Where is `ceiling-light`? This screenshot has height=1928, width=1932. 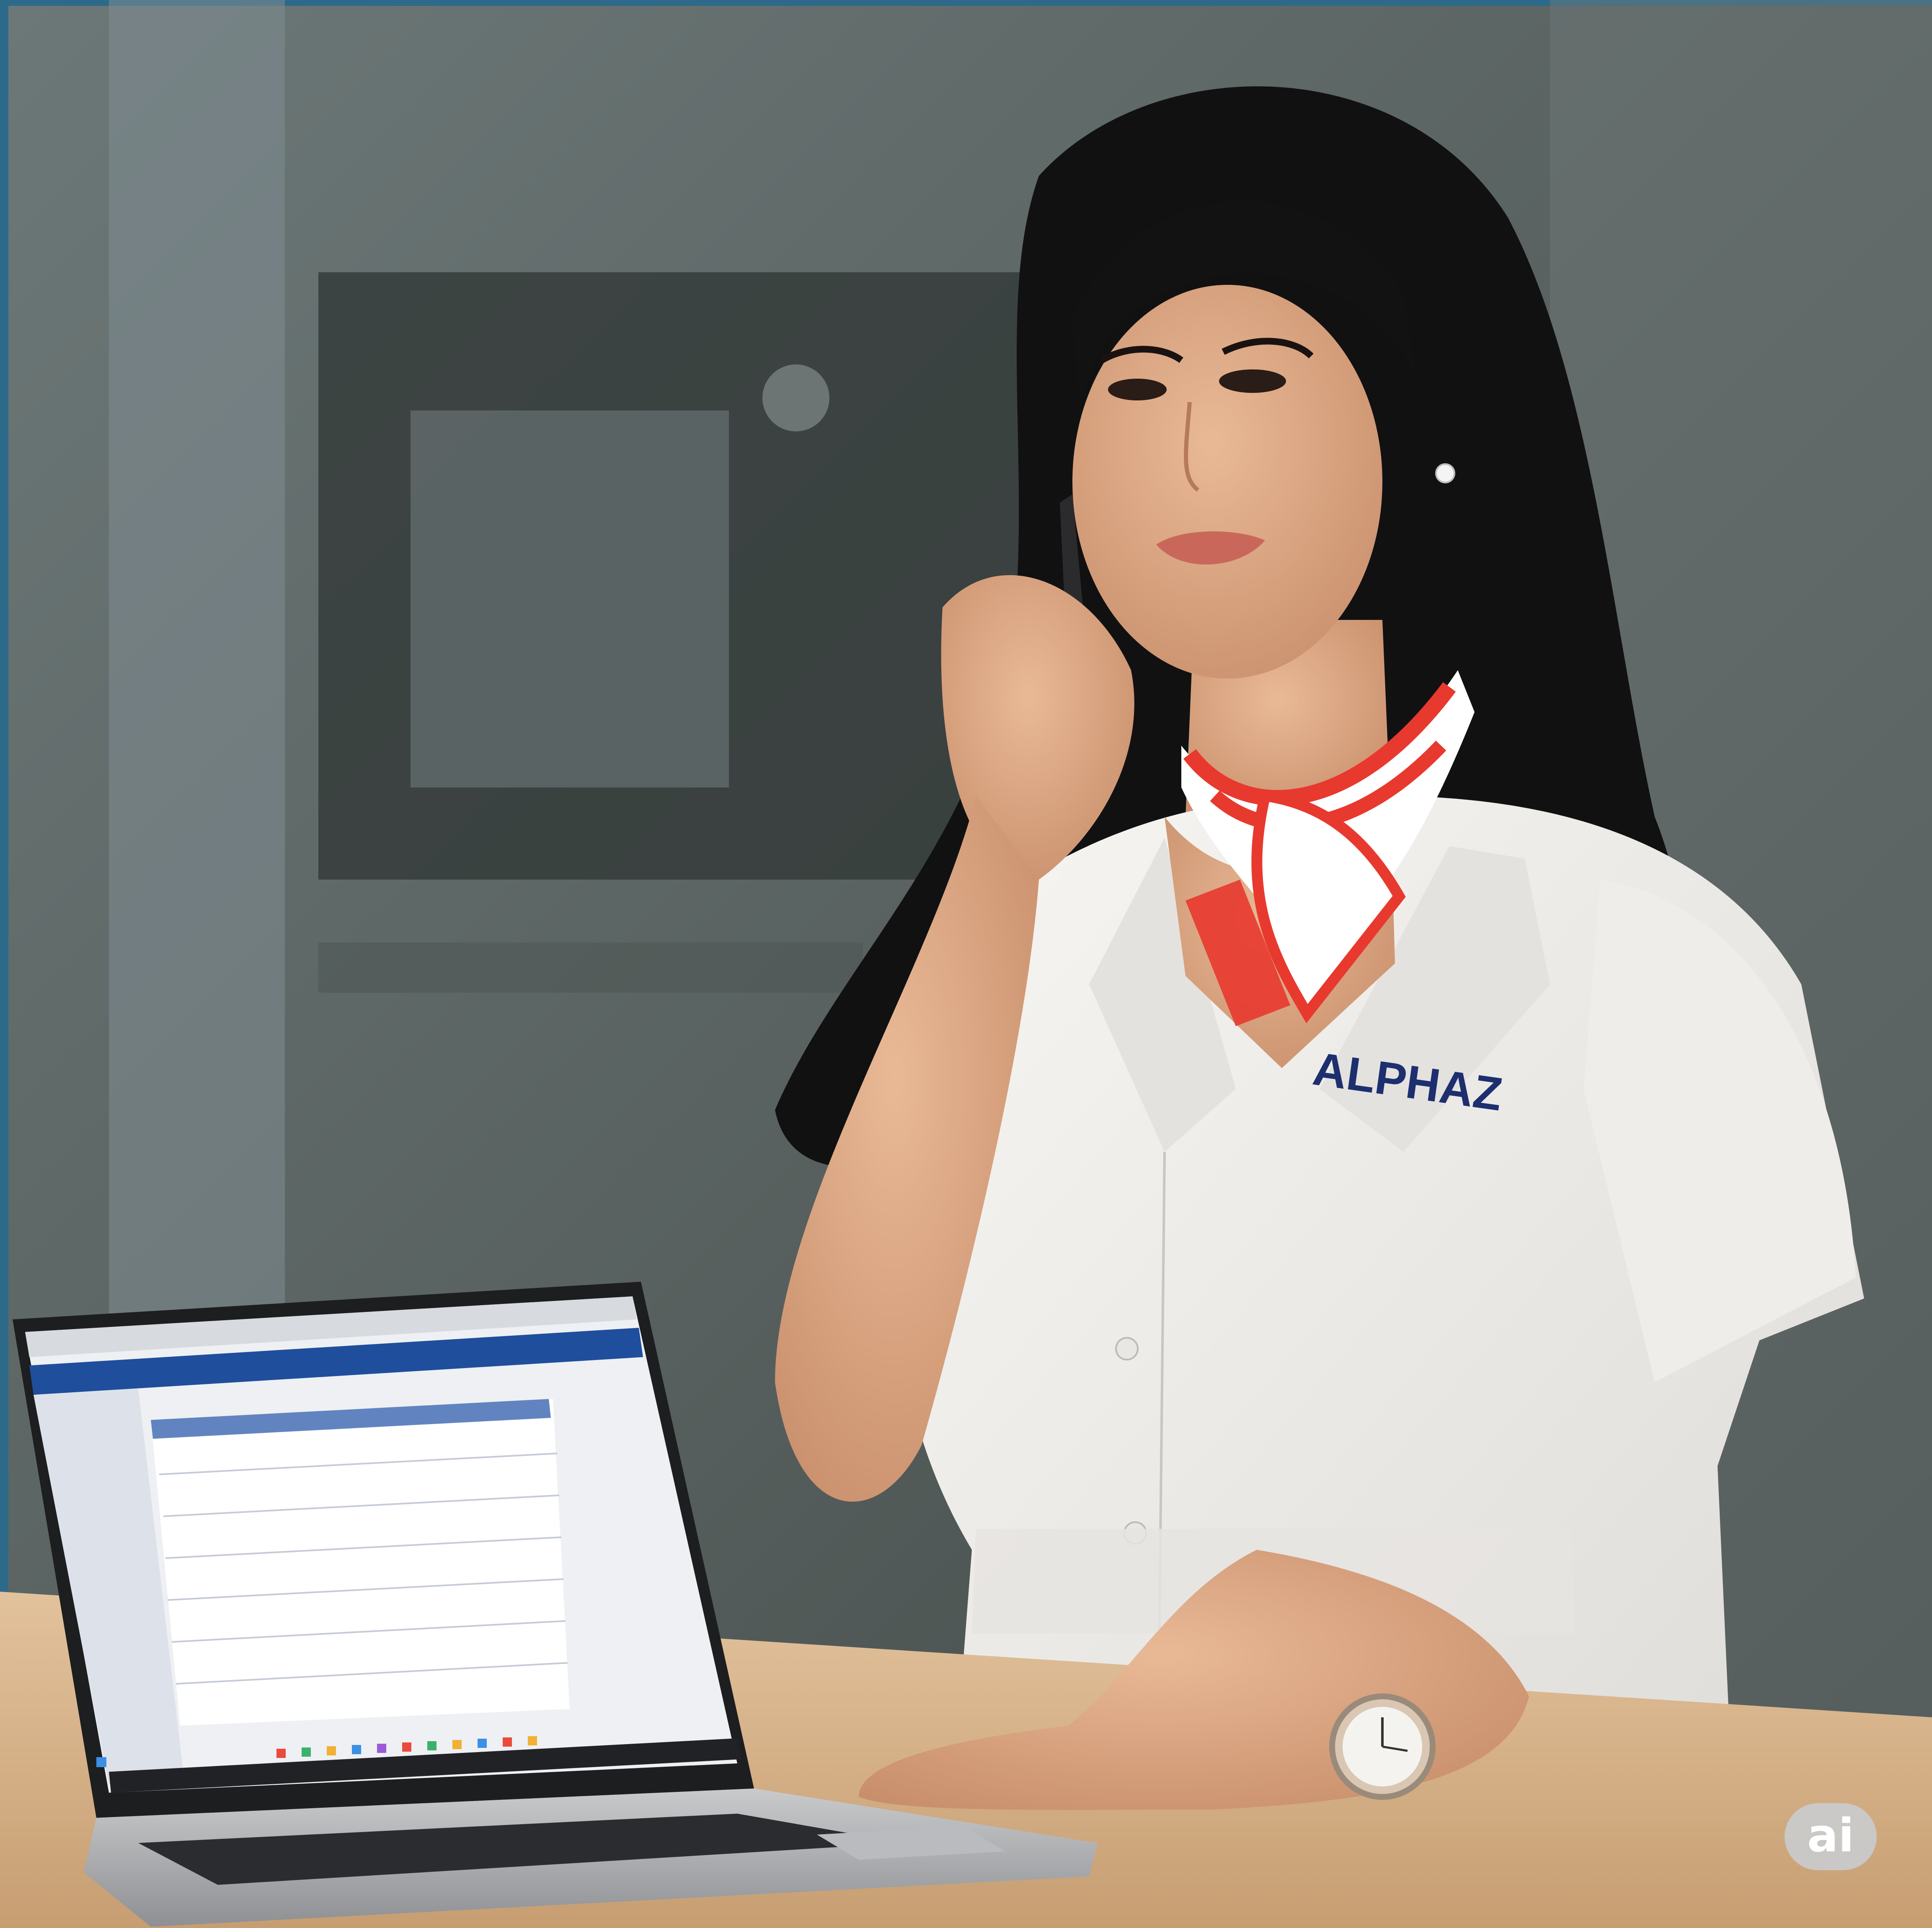
ceiling-light is located at coordinates (795, 397).